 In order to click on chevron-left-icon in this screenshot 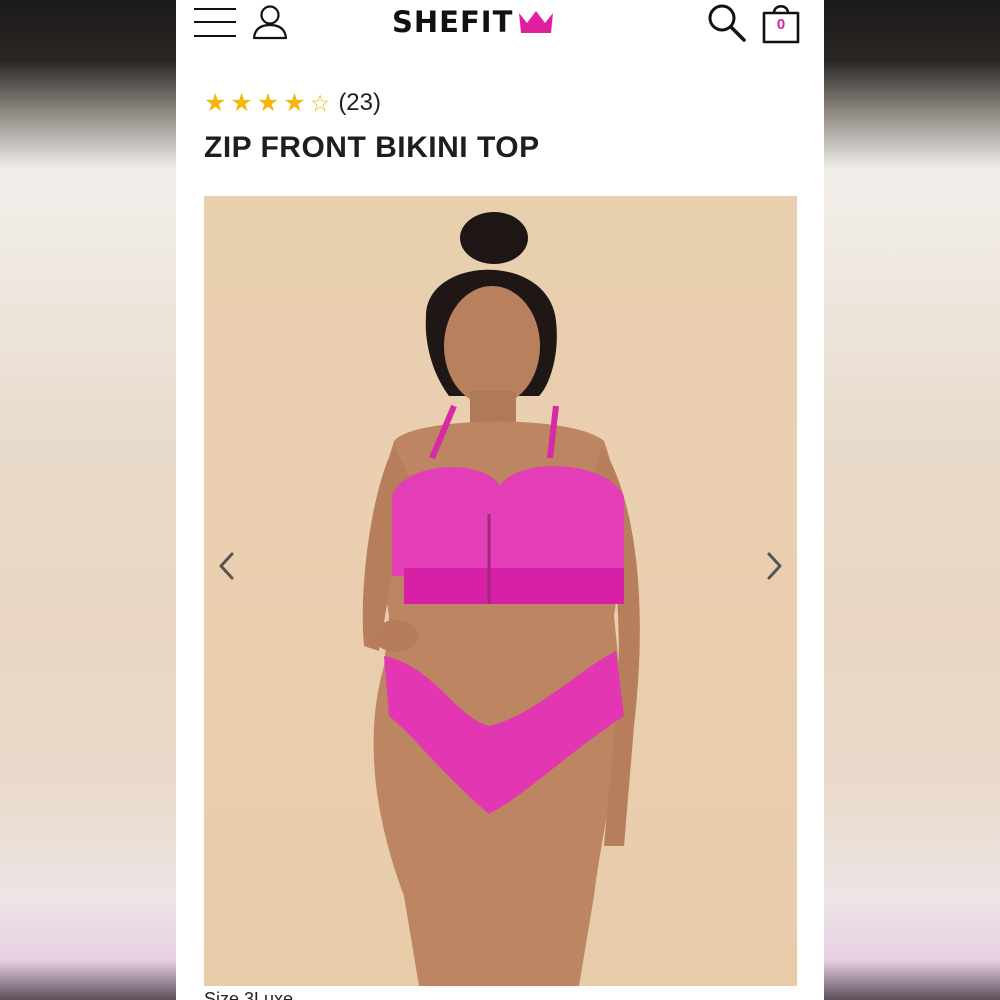, I will do `click(227, 566)`.